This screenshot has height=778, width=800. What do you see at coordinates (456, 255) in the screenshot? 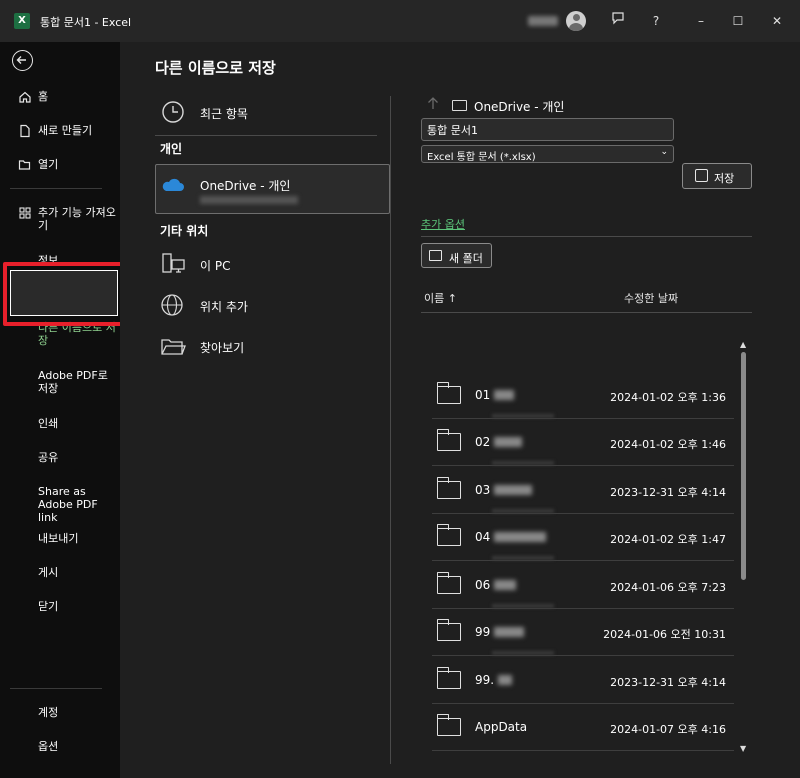
I see `new-folder-button: 새 폴더` at bounding box center [456, 255].